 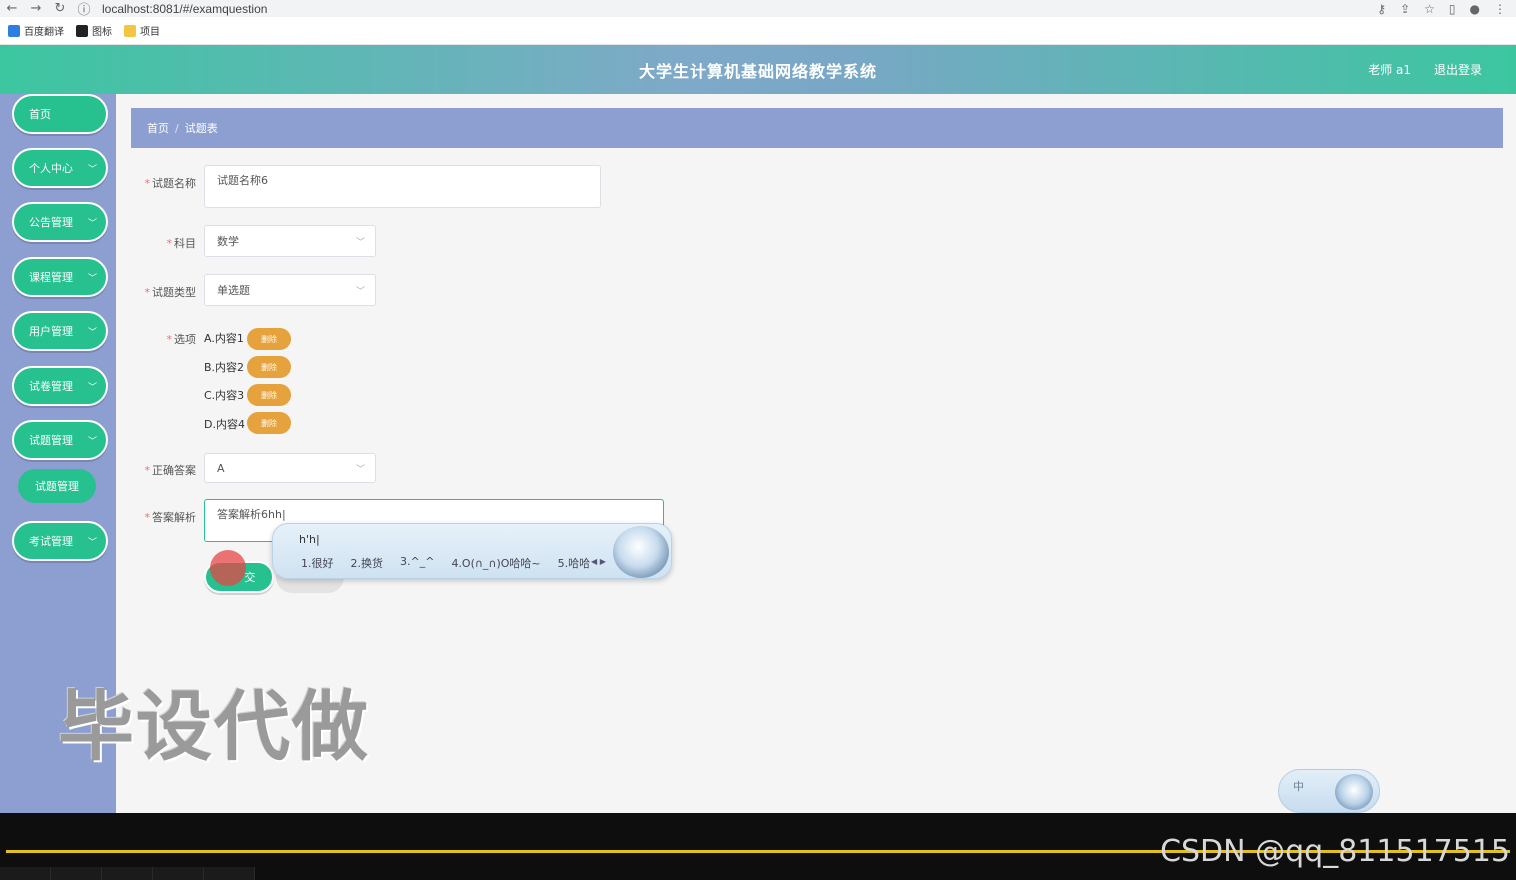 What do you see at coordinates (224, 395) in the screenshot?
I see `option-c-text: C.内容3` at bounding box center [224, 395].